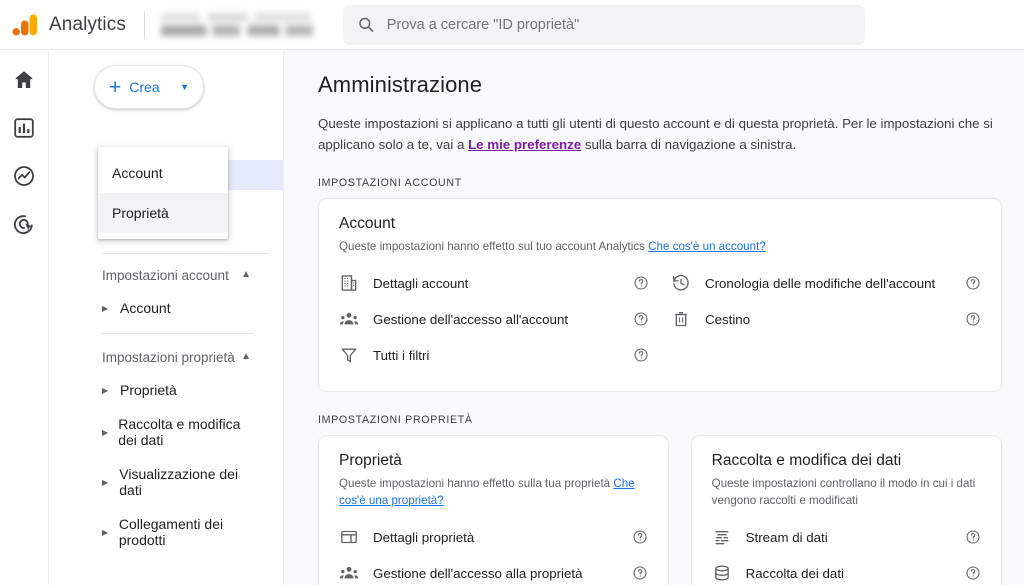 Image resolution: width=1024 pixels, height=585 pixels. I want to click on nav-group-label: Impostazioni proprietà, so click(168, 357).